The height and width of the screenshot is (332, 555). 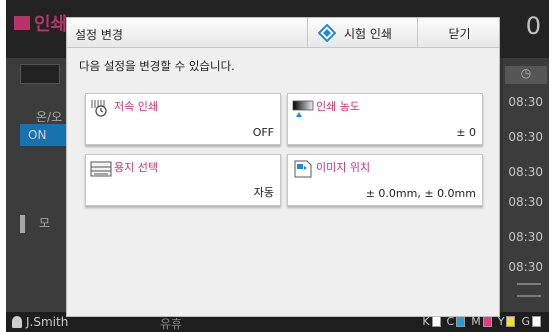 What do you see at coordinates (531, 321) in the screenshot?
I see `ink-g: G` at bounding box center [531, 321].